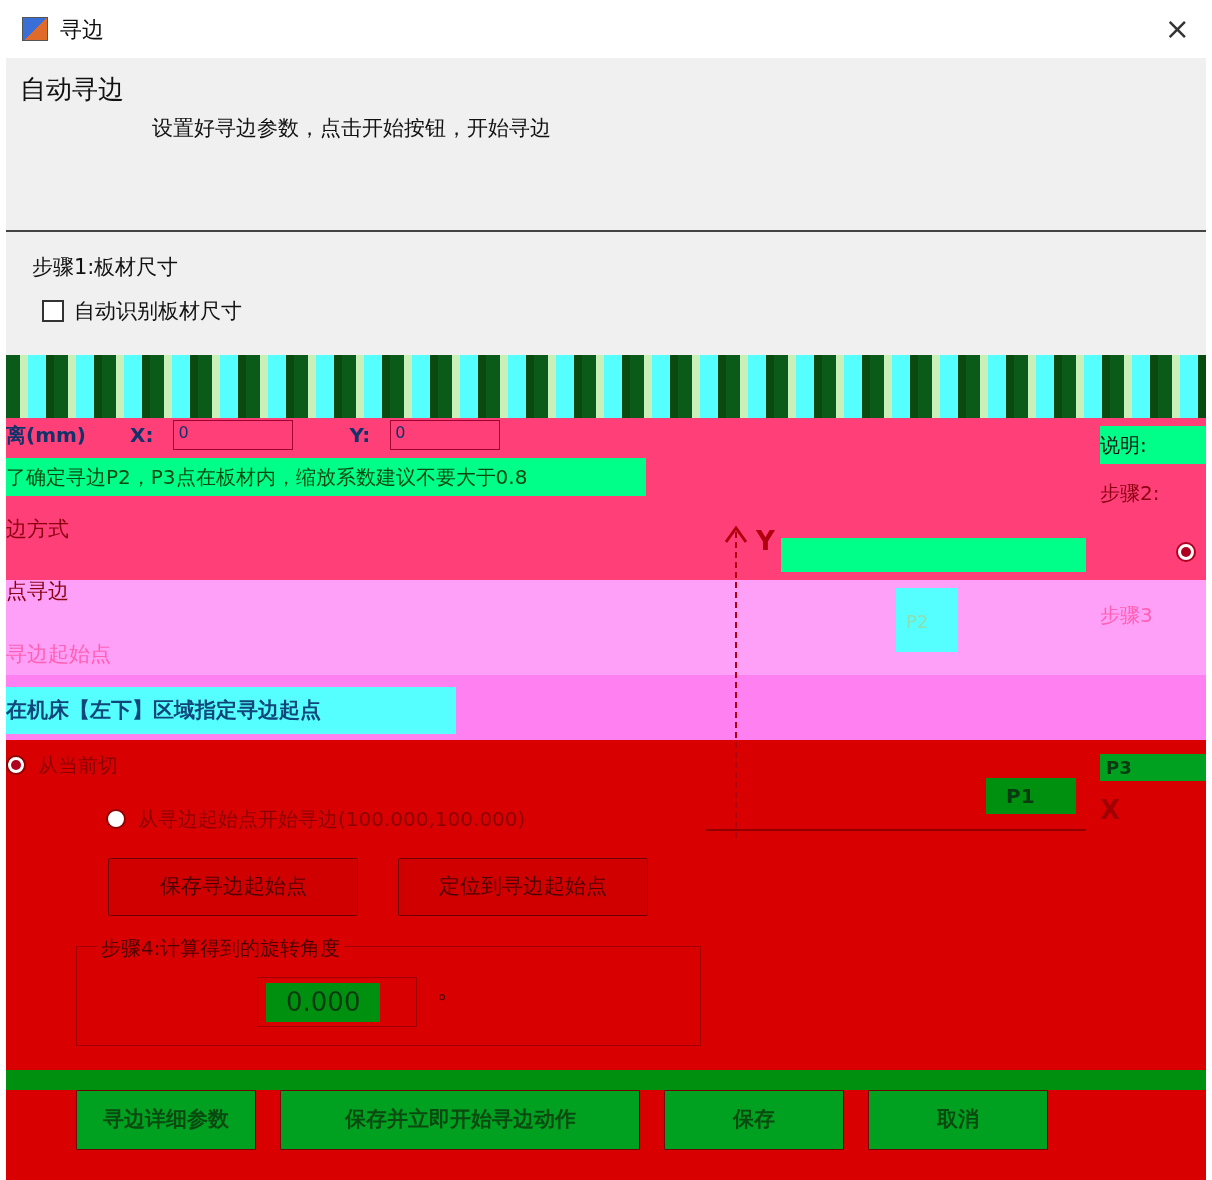 The width and height of the screenshot is (1212, 1180). Describe the element at coordinates (166, 1120) in the screenshot. I see `footer-button: 寻边详细参数` at that location.